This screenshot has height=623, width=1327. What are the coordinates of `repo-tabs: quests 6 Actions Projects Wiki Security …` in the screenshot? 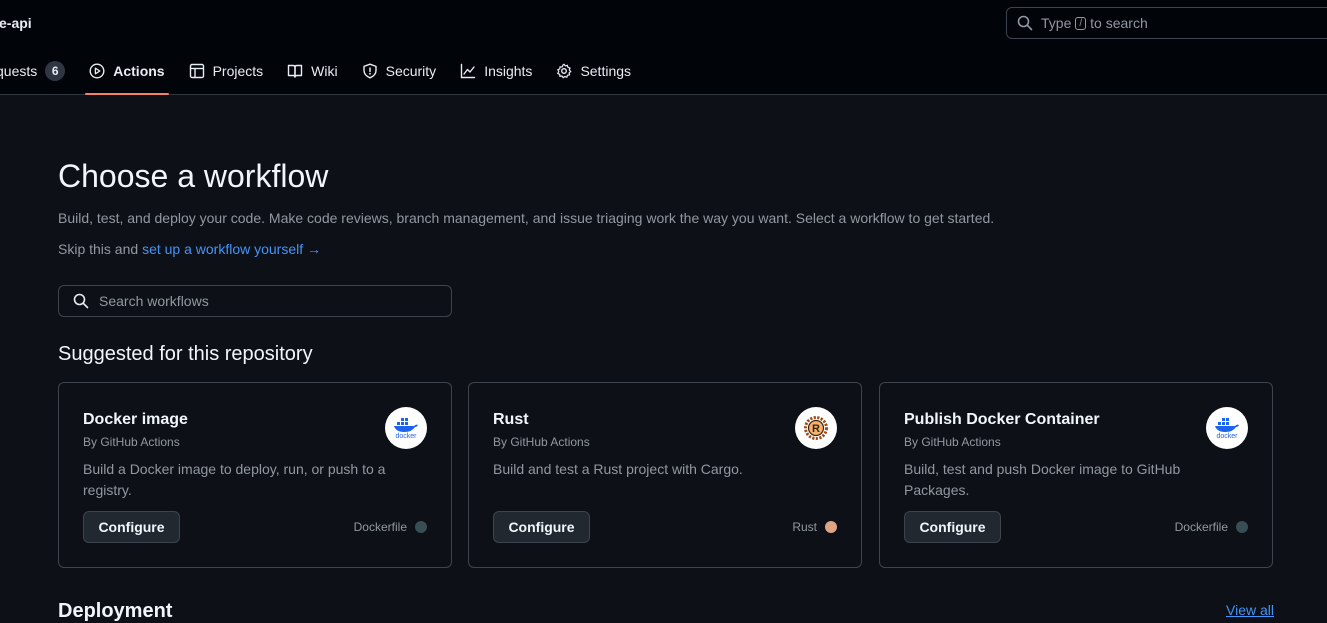 It's located at (321, 73).